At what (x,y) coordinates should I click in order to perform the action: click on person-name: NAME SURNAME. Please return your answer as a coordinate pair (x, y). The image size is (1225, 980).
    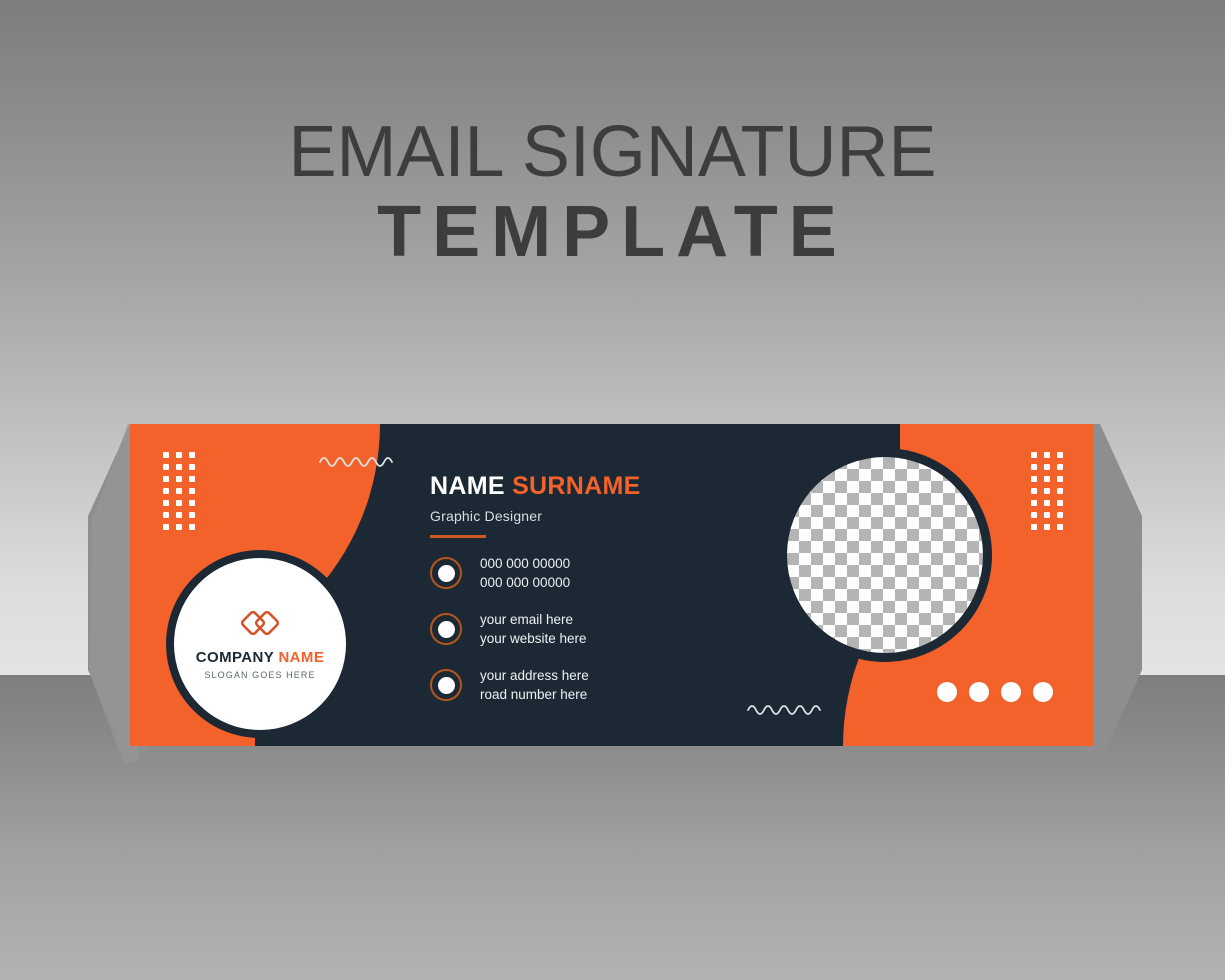
    Looking at the image, I should click on (595, 486).